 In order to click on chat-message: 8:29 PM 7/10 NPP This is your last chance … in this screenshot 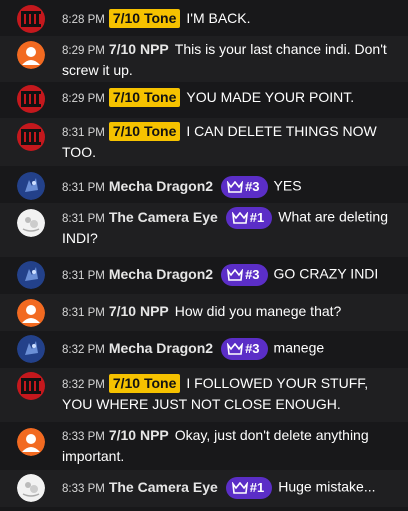, I will do `click(204, 59)`.